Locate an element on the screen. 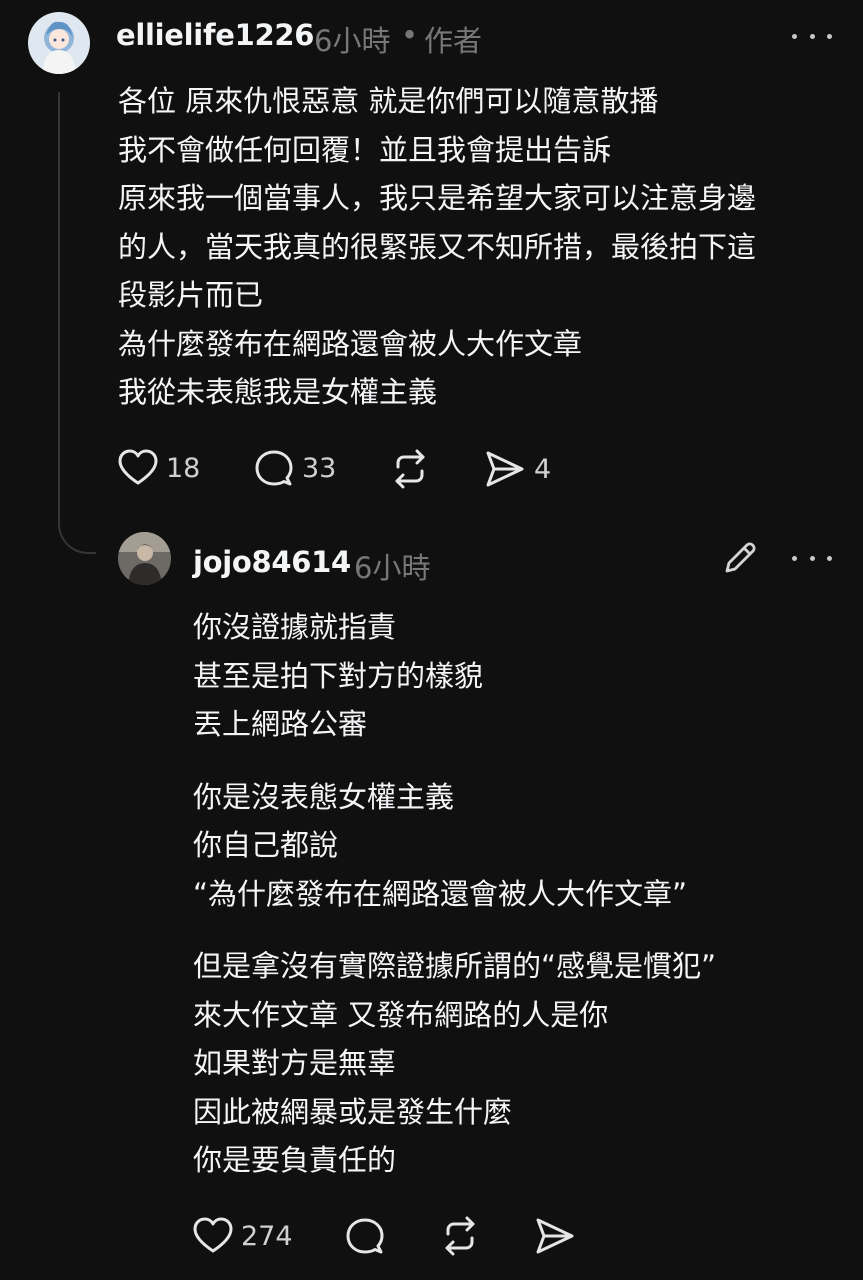 This screenshot has height=1280, width=863. reply-comment-button is located at coordinates (365, 1236).